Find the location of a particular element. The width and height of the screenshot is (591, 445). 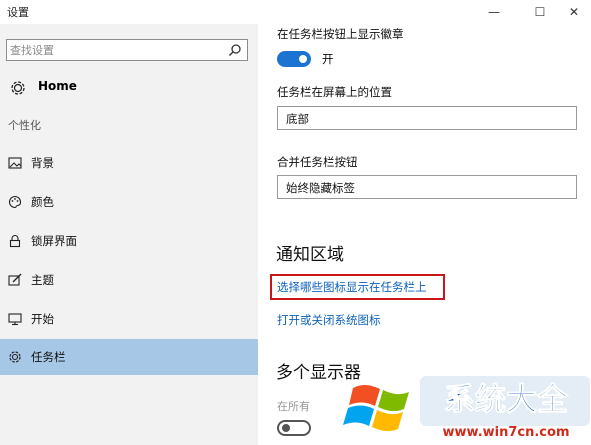

sidebar-item-lockscreen: 锁屏界面 is located at coordinates (129, 241).